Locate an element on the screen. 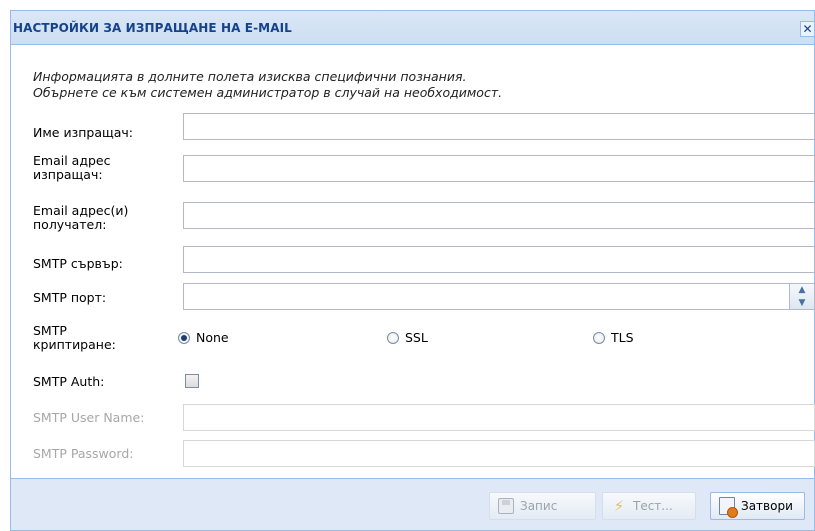  sender-email-input is located at coordinates (499, 168).